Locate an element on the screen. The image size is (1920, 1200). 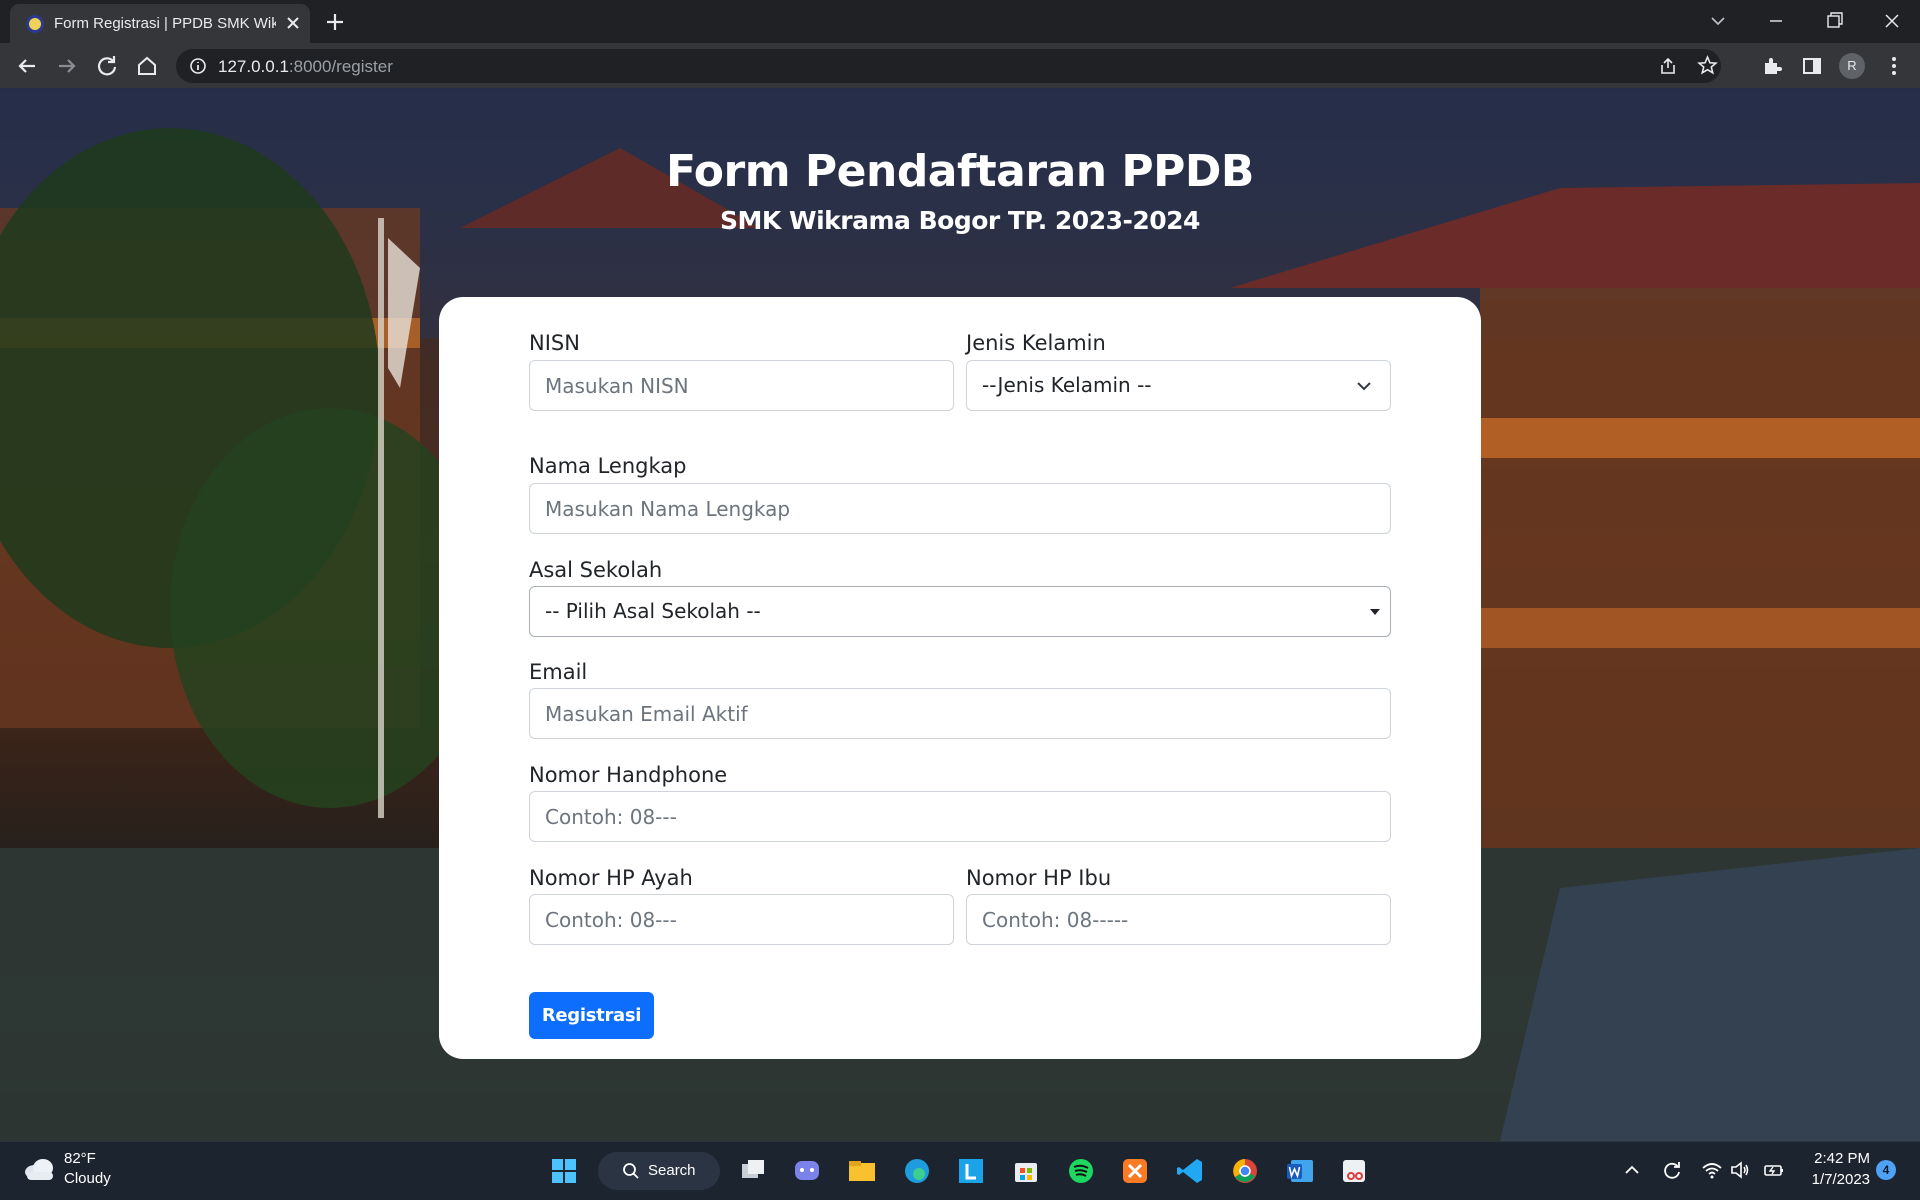
address-bar: 127.0.0.1:8000/register is located at coordinates (948, 66).